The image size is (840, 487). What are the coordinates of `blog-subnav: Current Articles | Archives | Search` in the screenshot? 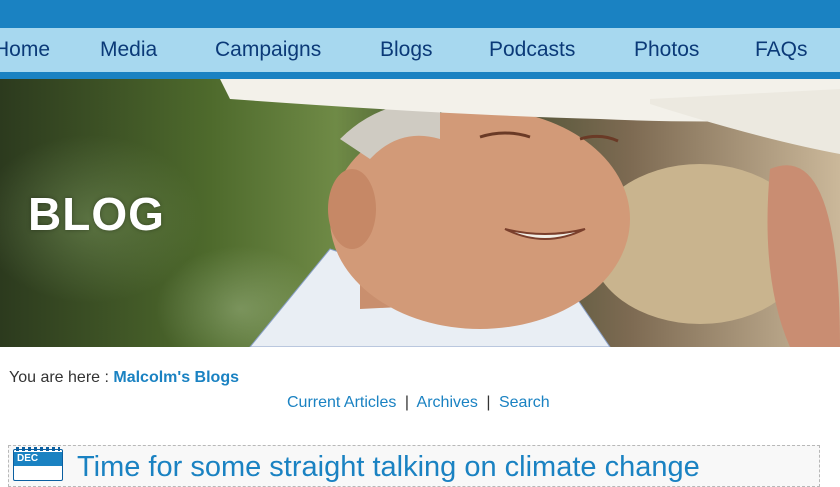 It's located at (418, 403).